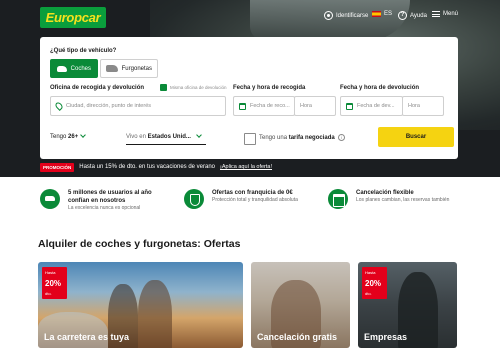  What do you see at coordinates (403, 200) in the screenshot?
I see `benefit-subtitle: Los planes cambian, las reservas también` at bounding box center [403, 200].